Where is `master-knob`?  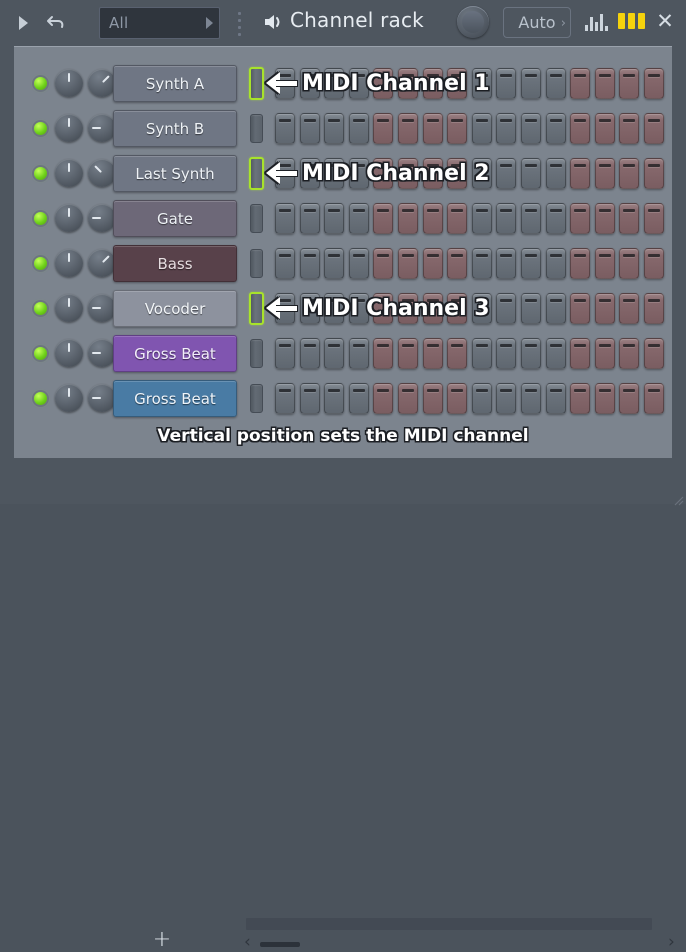
master-knob is located at coordinates (473, 22).